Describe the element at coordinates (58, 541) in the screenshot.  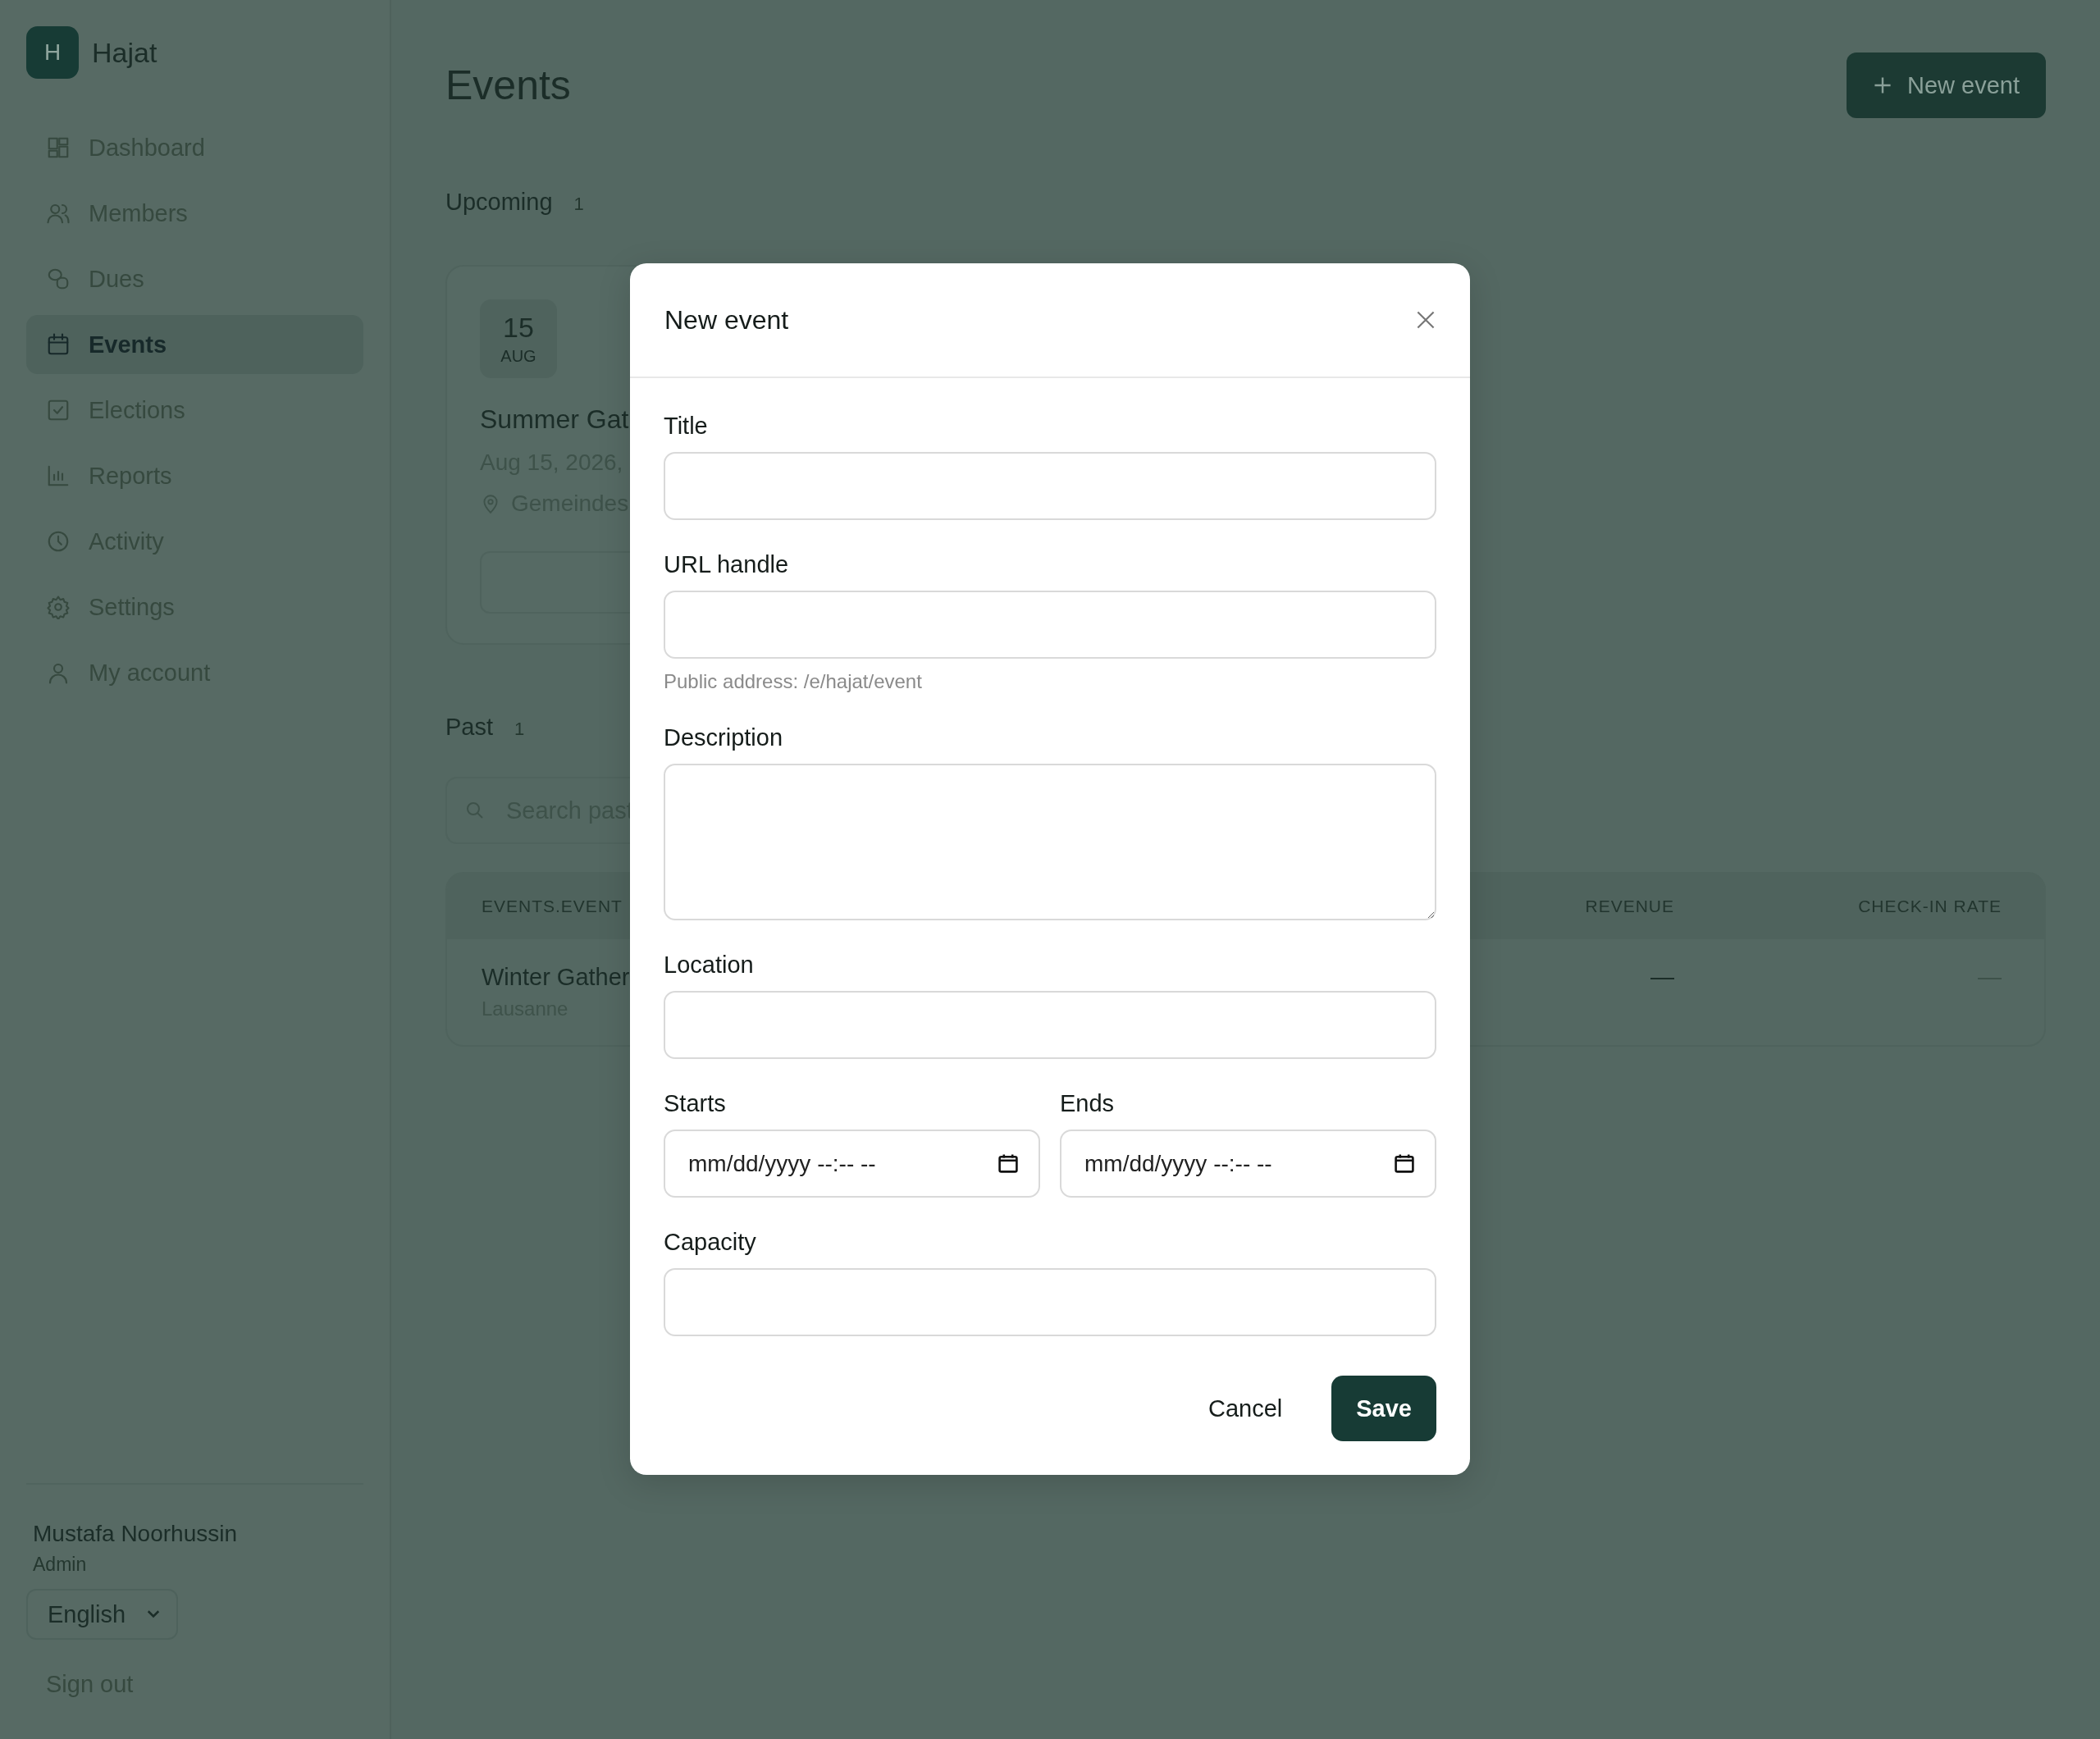
I see `clock-icon` at that location.